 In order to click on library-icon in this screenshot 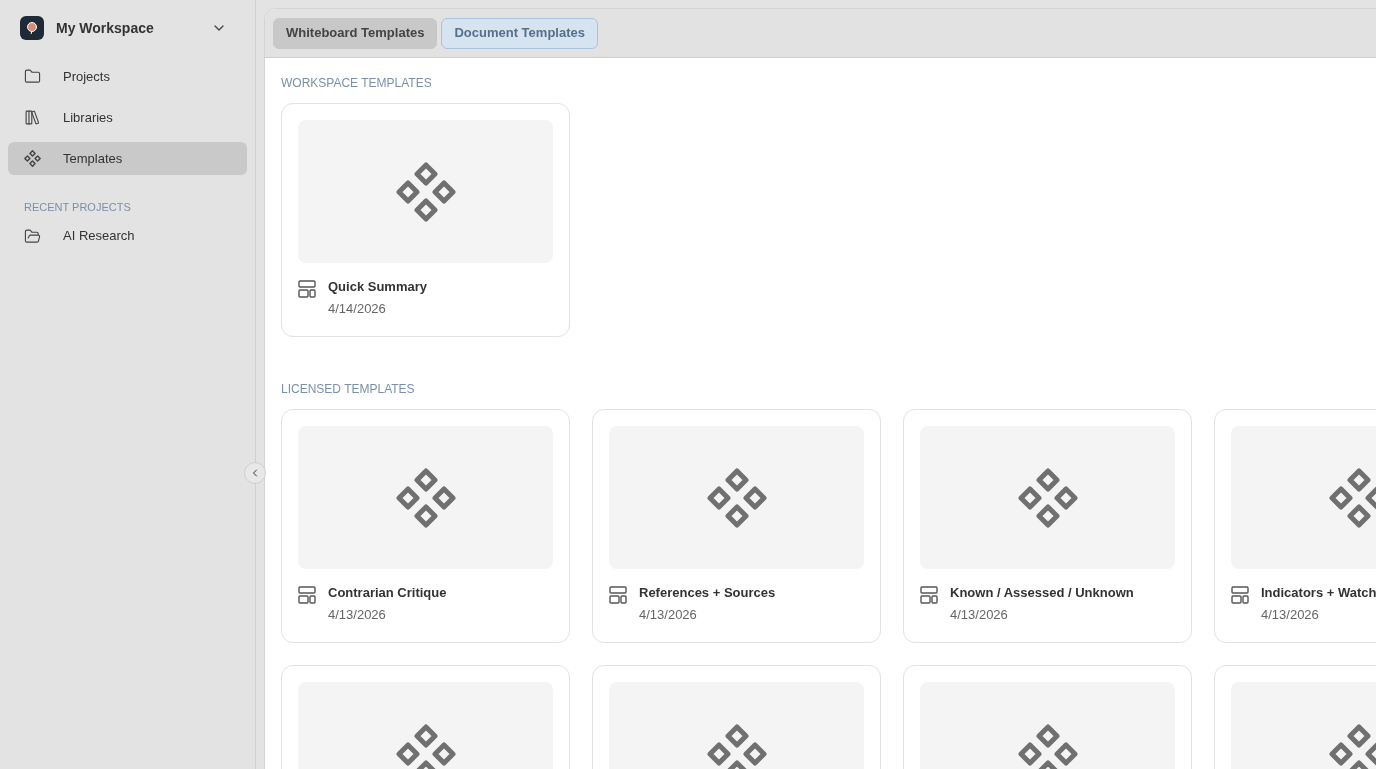, I will do `click(32, 117)`.